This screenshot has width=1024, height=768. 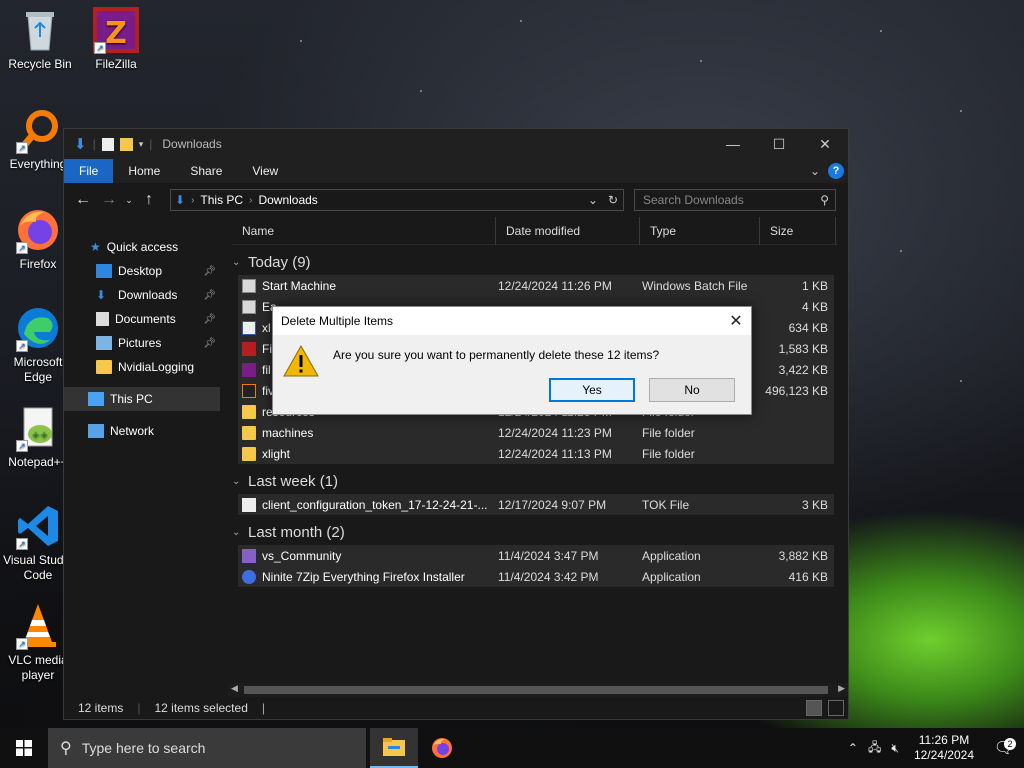 What do you see at coordinates (536, 453) in the screenshot?
I see `list-item: xlight 12/24/2024 11:13 PM File folder` at bounding box center [536, 453].